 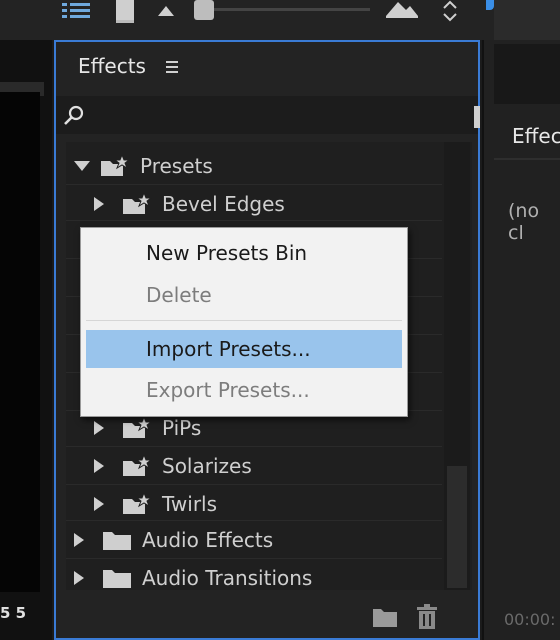 I want to click on timecode-display: 00:00:, so click(x=530, y=619).